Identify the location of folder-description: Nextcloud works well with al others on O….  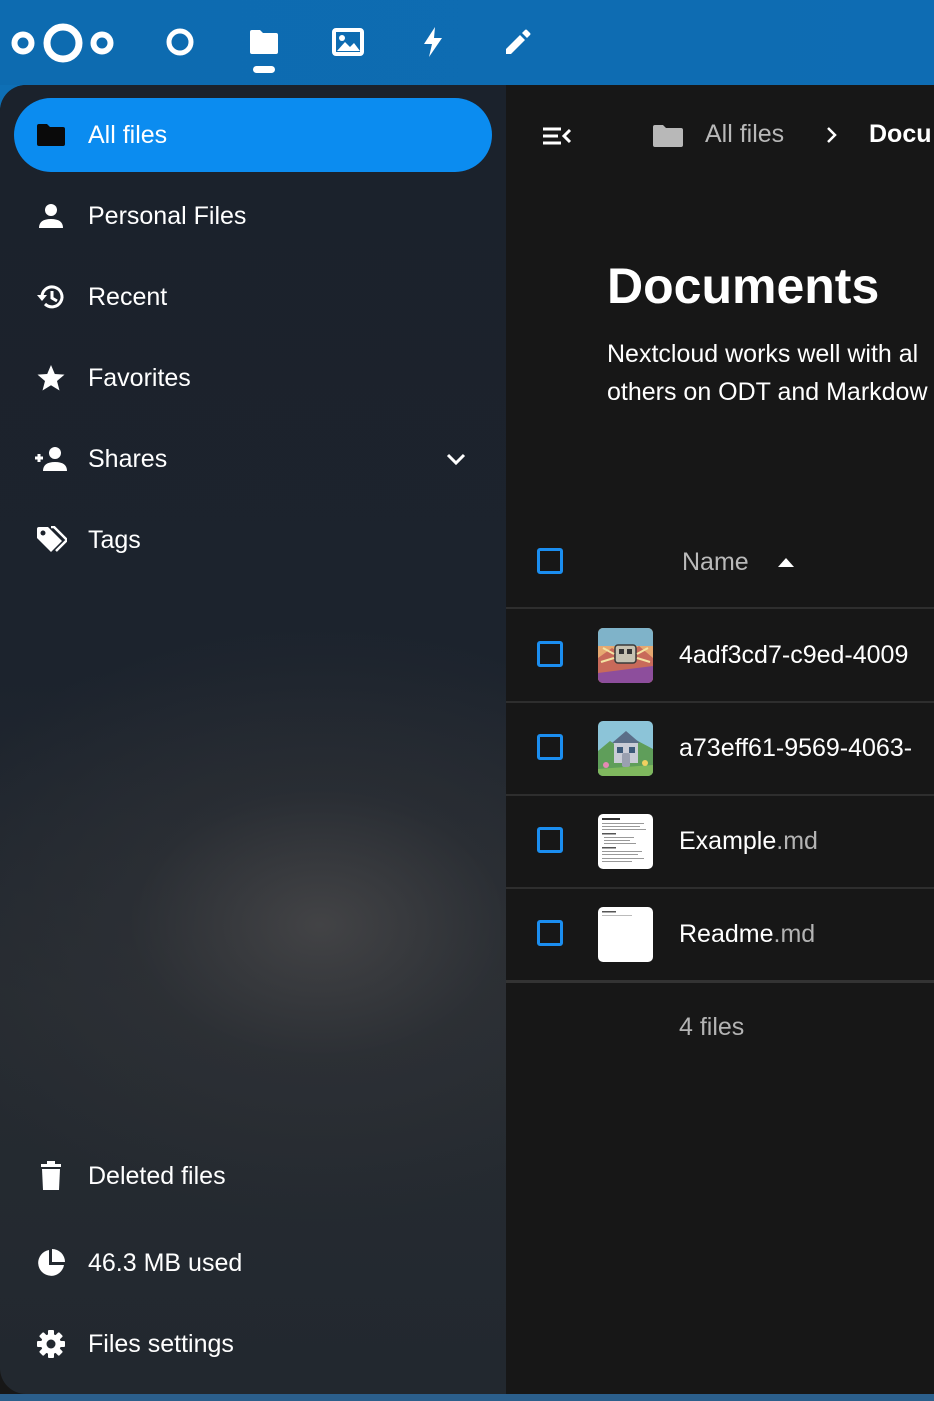
(767, 373).